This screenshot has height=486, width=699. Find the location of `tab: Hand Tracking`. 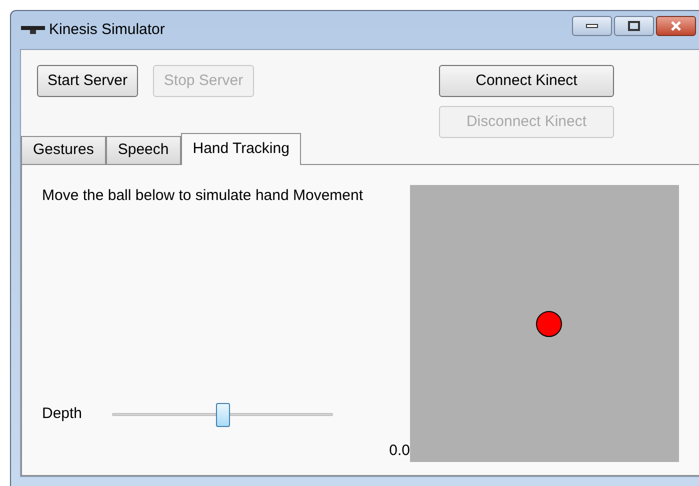

tab: Hand Tracking is located at coordinates (241, 149).